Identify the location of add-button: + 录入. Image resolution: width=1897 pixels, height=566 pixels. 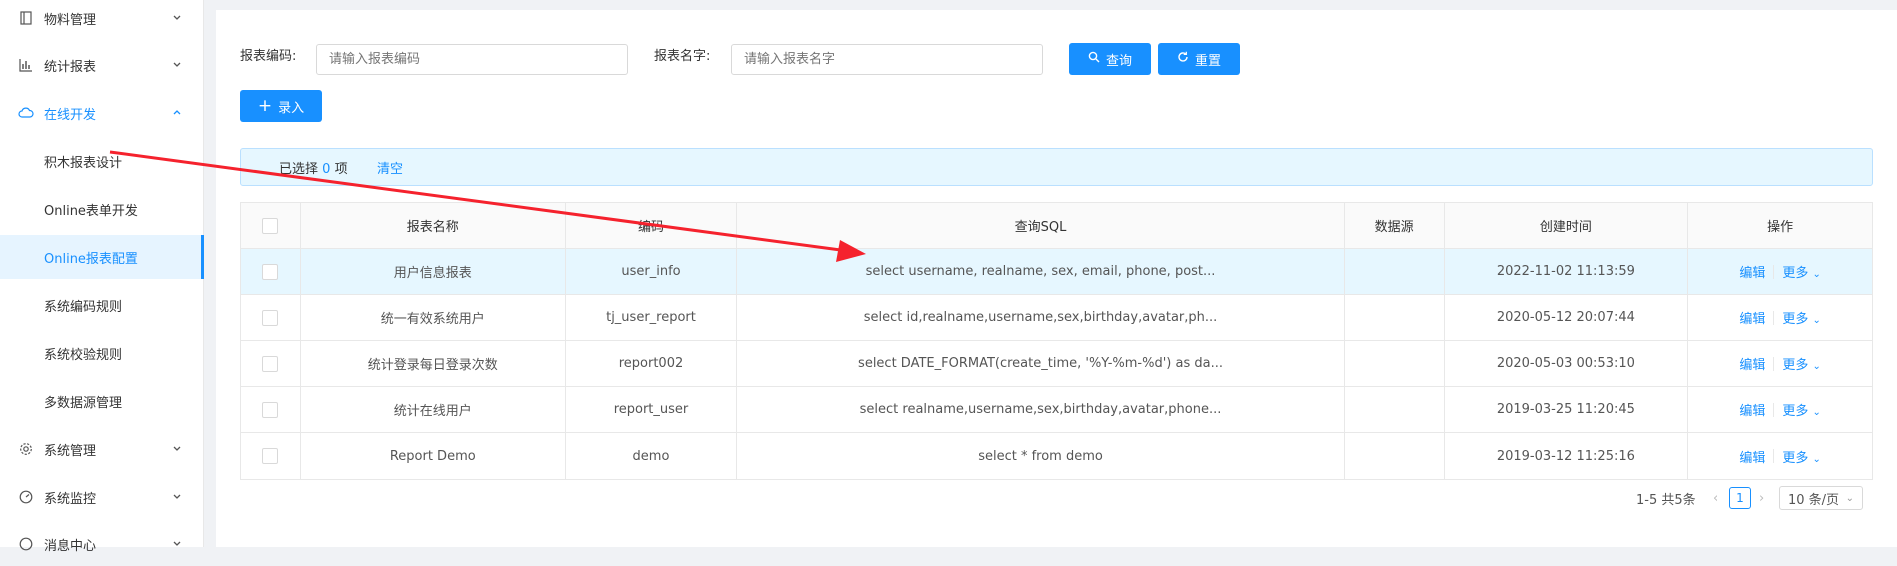
(281, 106).